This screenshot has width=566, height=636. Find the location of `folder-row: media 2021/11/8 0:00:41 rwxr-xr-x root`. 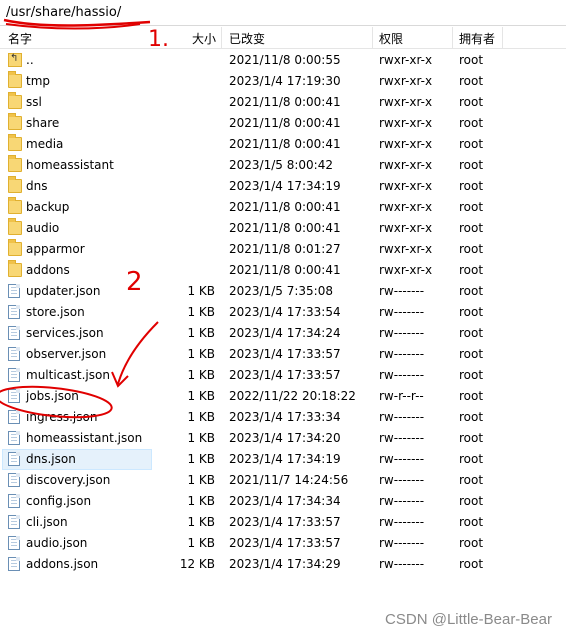

folder-row: media 2021/11/8 0:00:41 rwxr-xr-x root is located at coordinates (283, 144).